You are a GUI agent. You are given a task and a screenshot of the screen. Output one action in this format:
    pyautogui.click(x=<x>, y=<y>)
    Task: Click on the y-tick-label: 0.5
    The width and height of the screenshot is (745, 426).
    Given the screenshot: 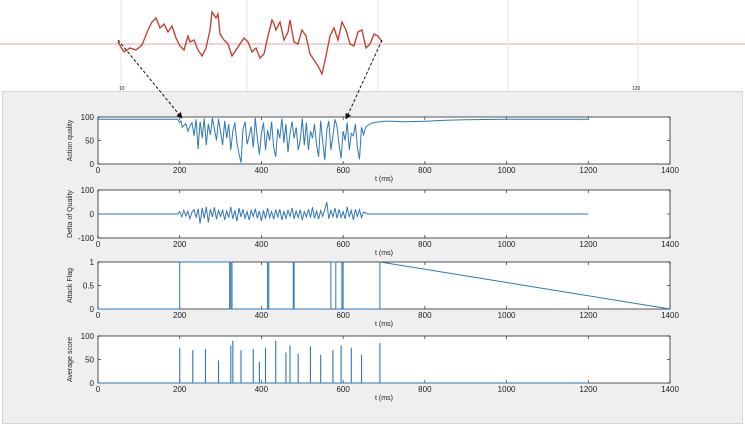 What is the action you would take?
    pyautogui.click(x=89, y=286)
    